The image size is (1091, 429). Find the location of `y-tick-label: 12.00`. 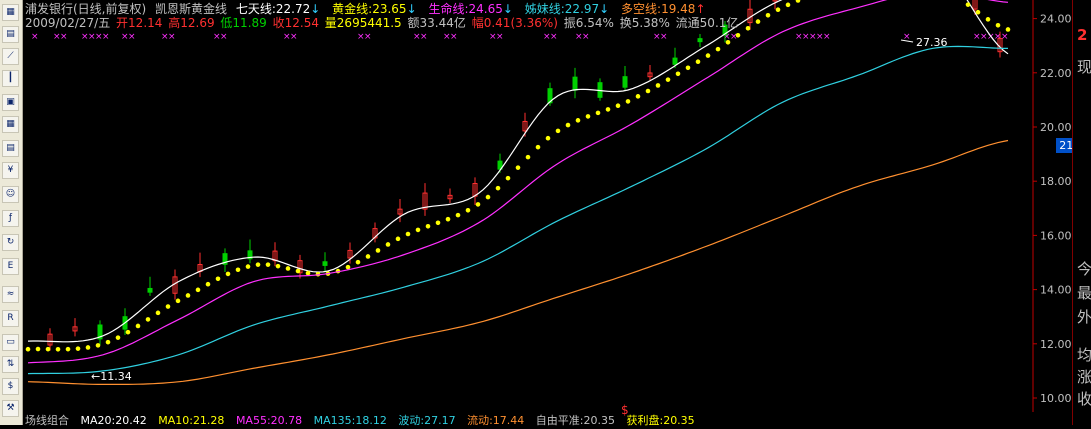

y-tick-label: 12.00 is located at coordinates (1056, 344).